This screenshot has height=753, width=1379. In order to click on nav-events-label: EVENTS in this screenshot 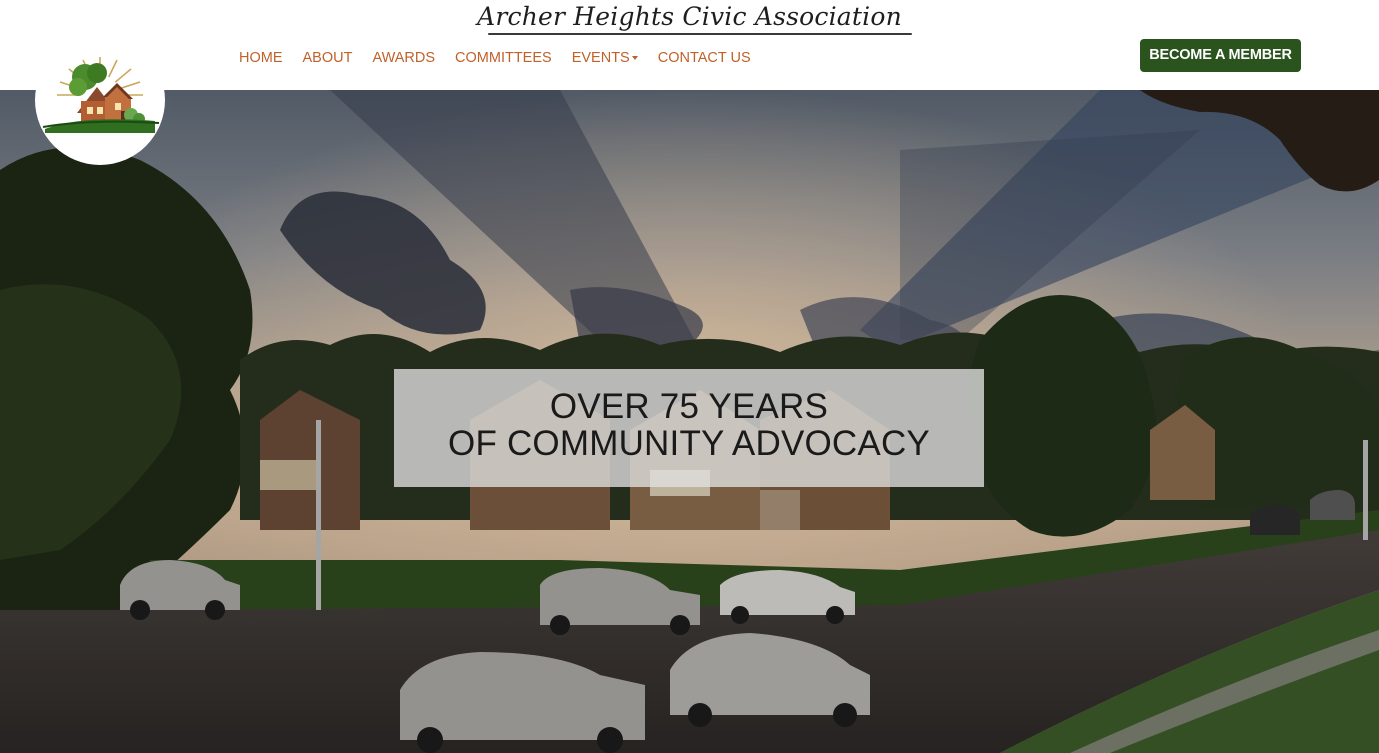, I will do `click(600, 58)`.